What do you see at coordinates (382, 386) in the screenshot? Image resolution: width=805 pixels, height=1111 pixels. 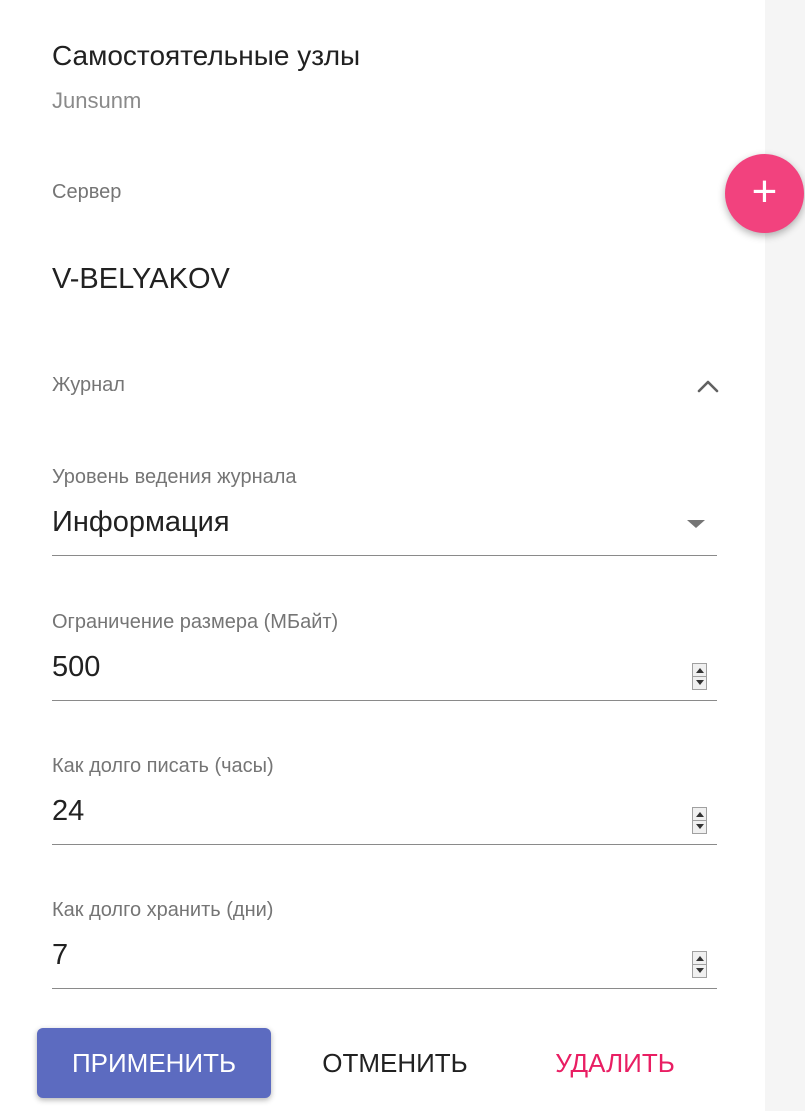 I see `journal-section-header: Журнал` at bounding box center [382, 386].